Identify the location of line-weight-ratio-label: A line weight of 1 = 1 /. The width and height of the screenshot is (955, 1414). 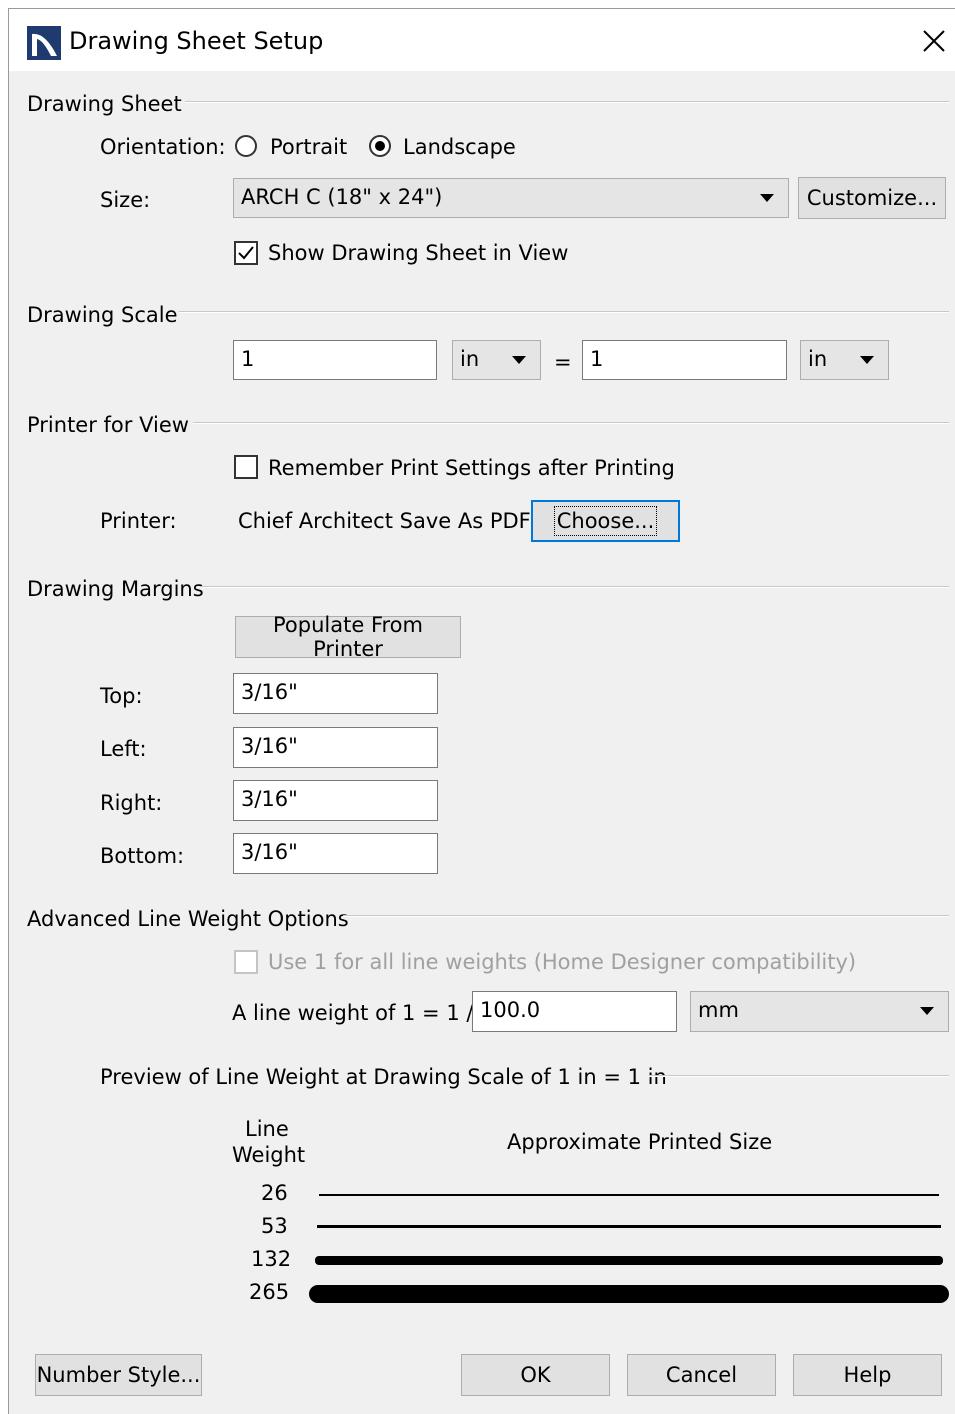
(353, 1013).